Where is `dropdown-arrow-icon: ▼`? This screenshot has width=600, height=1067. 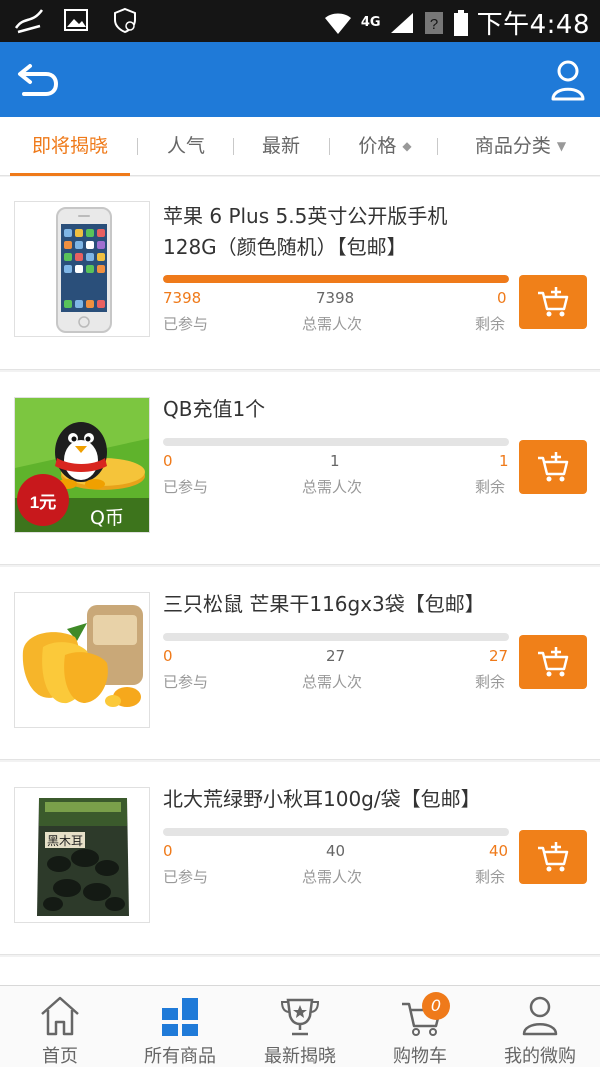
dropdown-arrow-icon: ▼ is located at coordinates (561, 146).